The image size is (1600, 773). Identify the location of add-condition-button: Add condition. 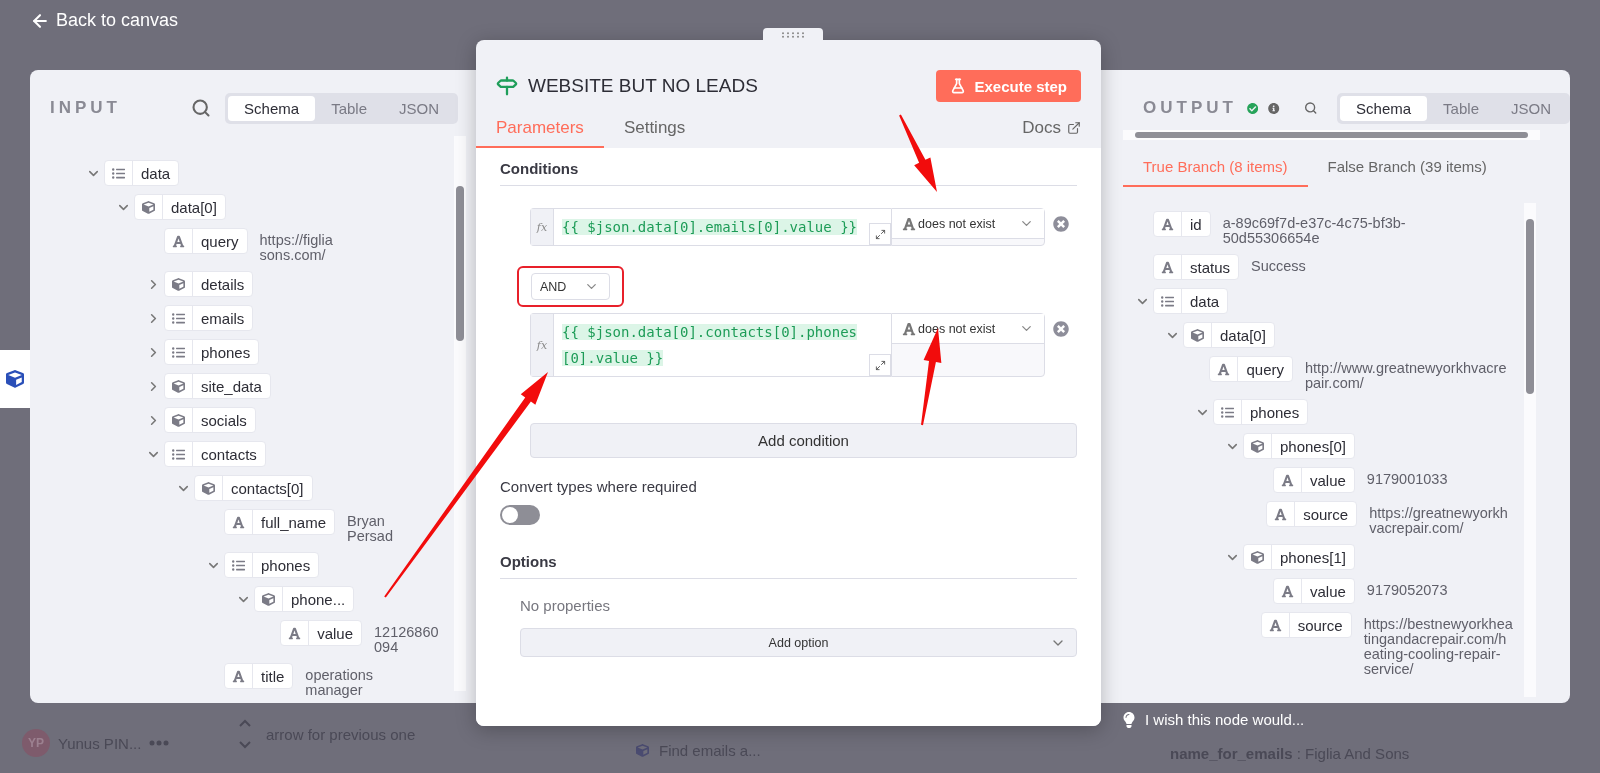
(803, 440).